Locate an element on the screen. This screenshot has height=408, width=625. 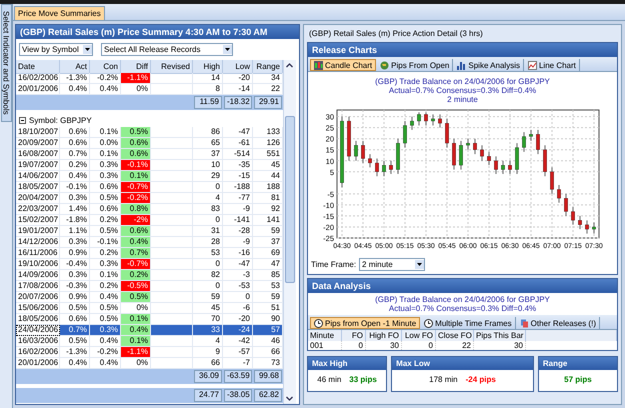
table-cell: 1.4% is located at coordinates (75, 209).